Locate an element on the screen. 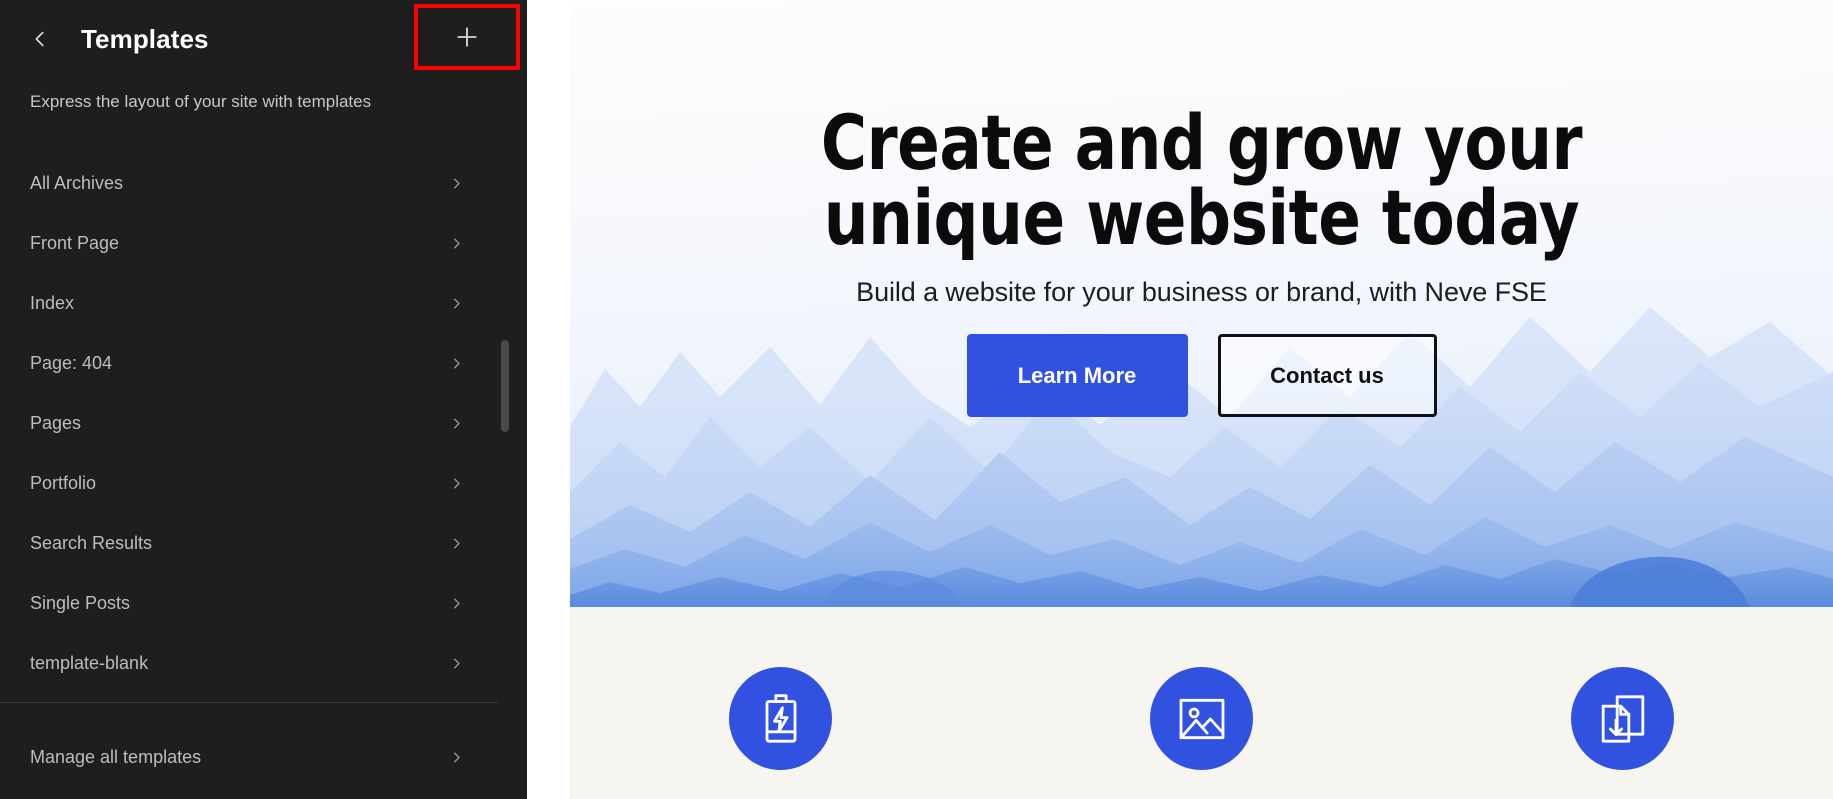  battery-charging-icon is located at coordinates (780, 718).